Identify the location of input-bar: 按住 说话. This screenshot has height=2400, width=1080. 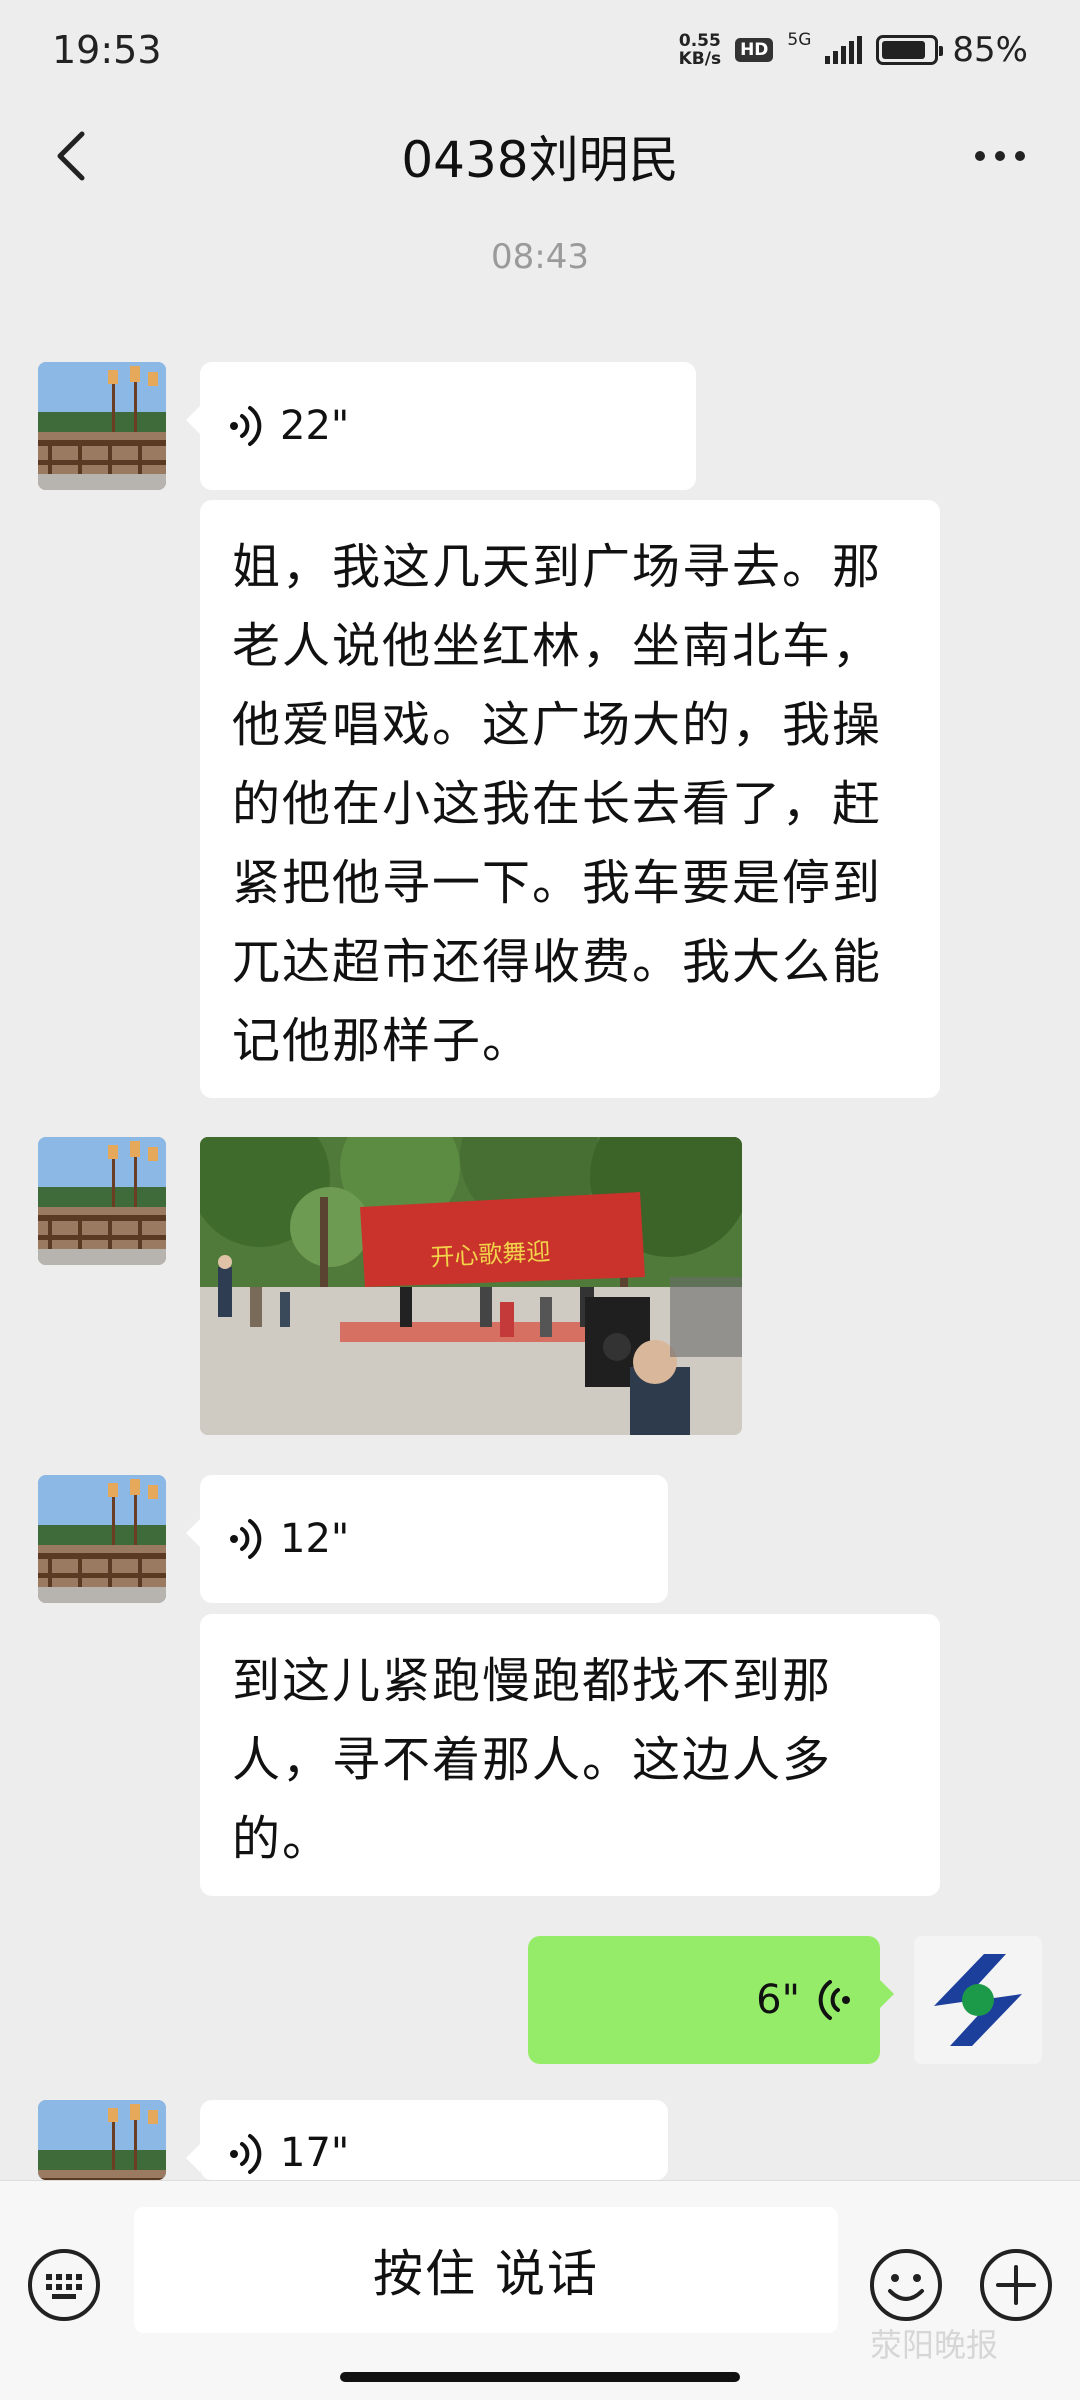
(540, 2290).